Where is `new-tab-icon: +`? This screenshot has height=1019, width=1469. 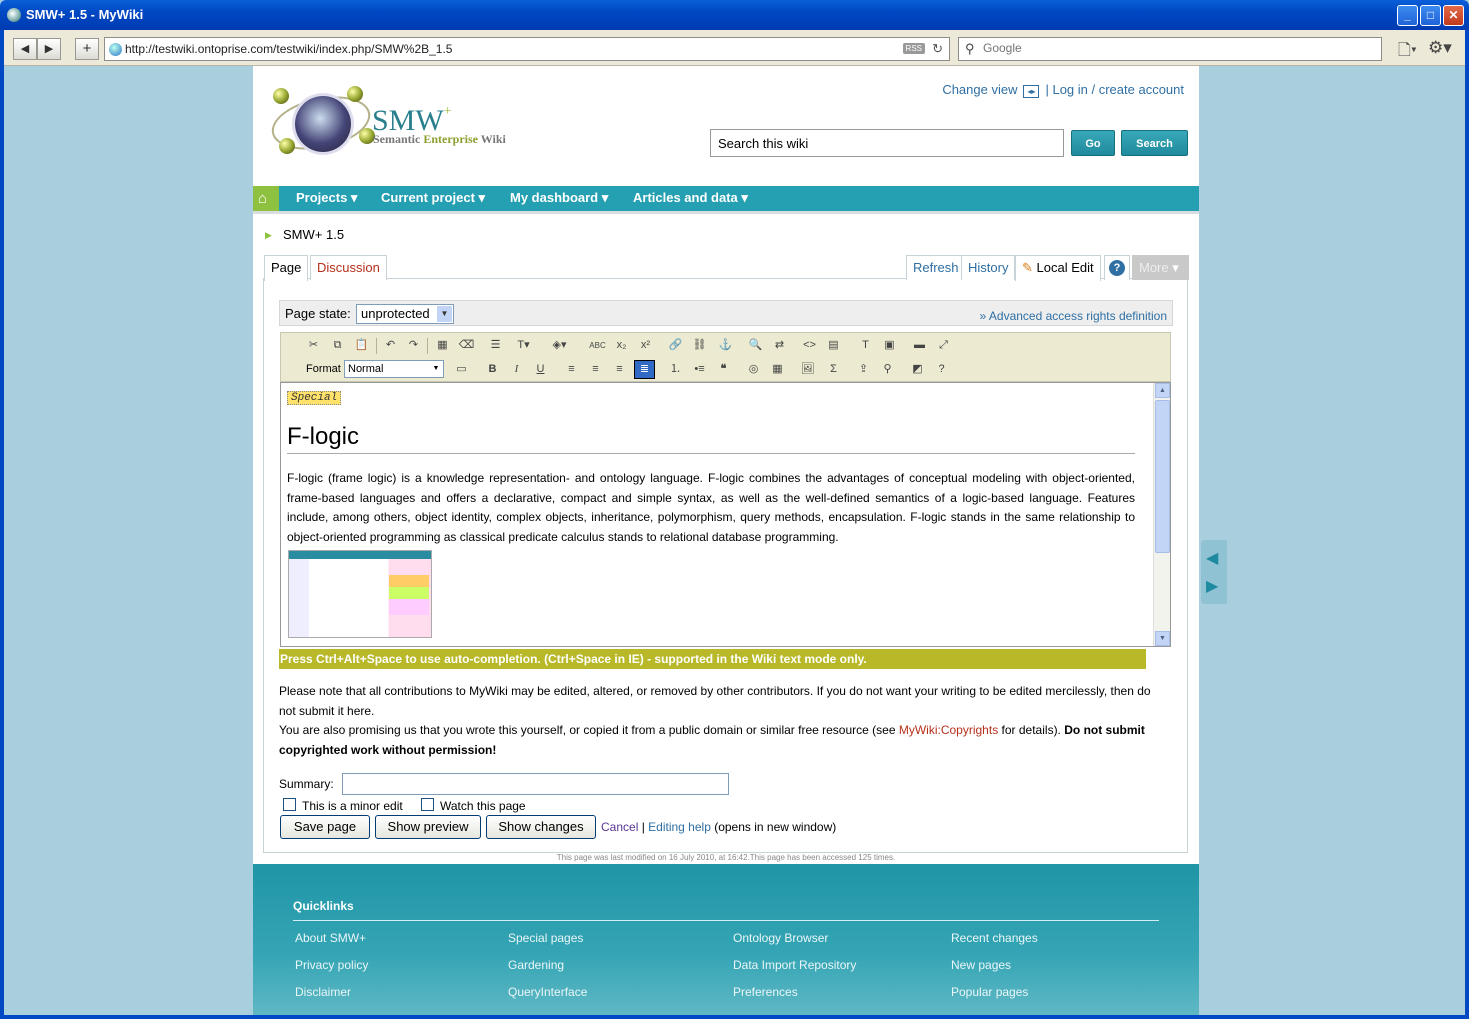
new-tab-icon: + is located at coordinates (87, 49).